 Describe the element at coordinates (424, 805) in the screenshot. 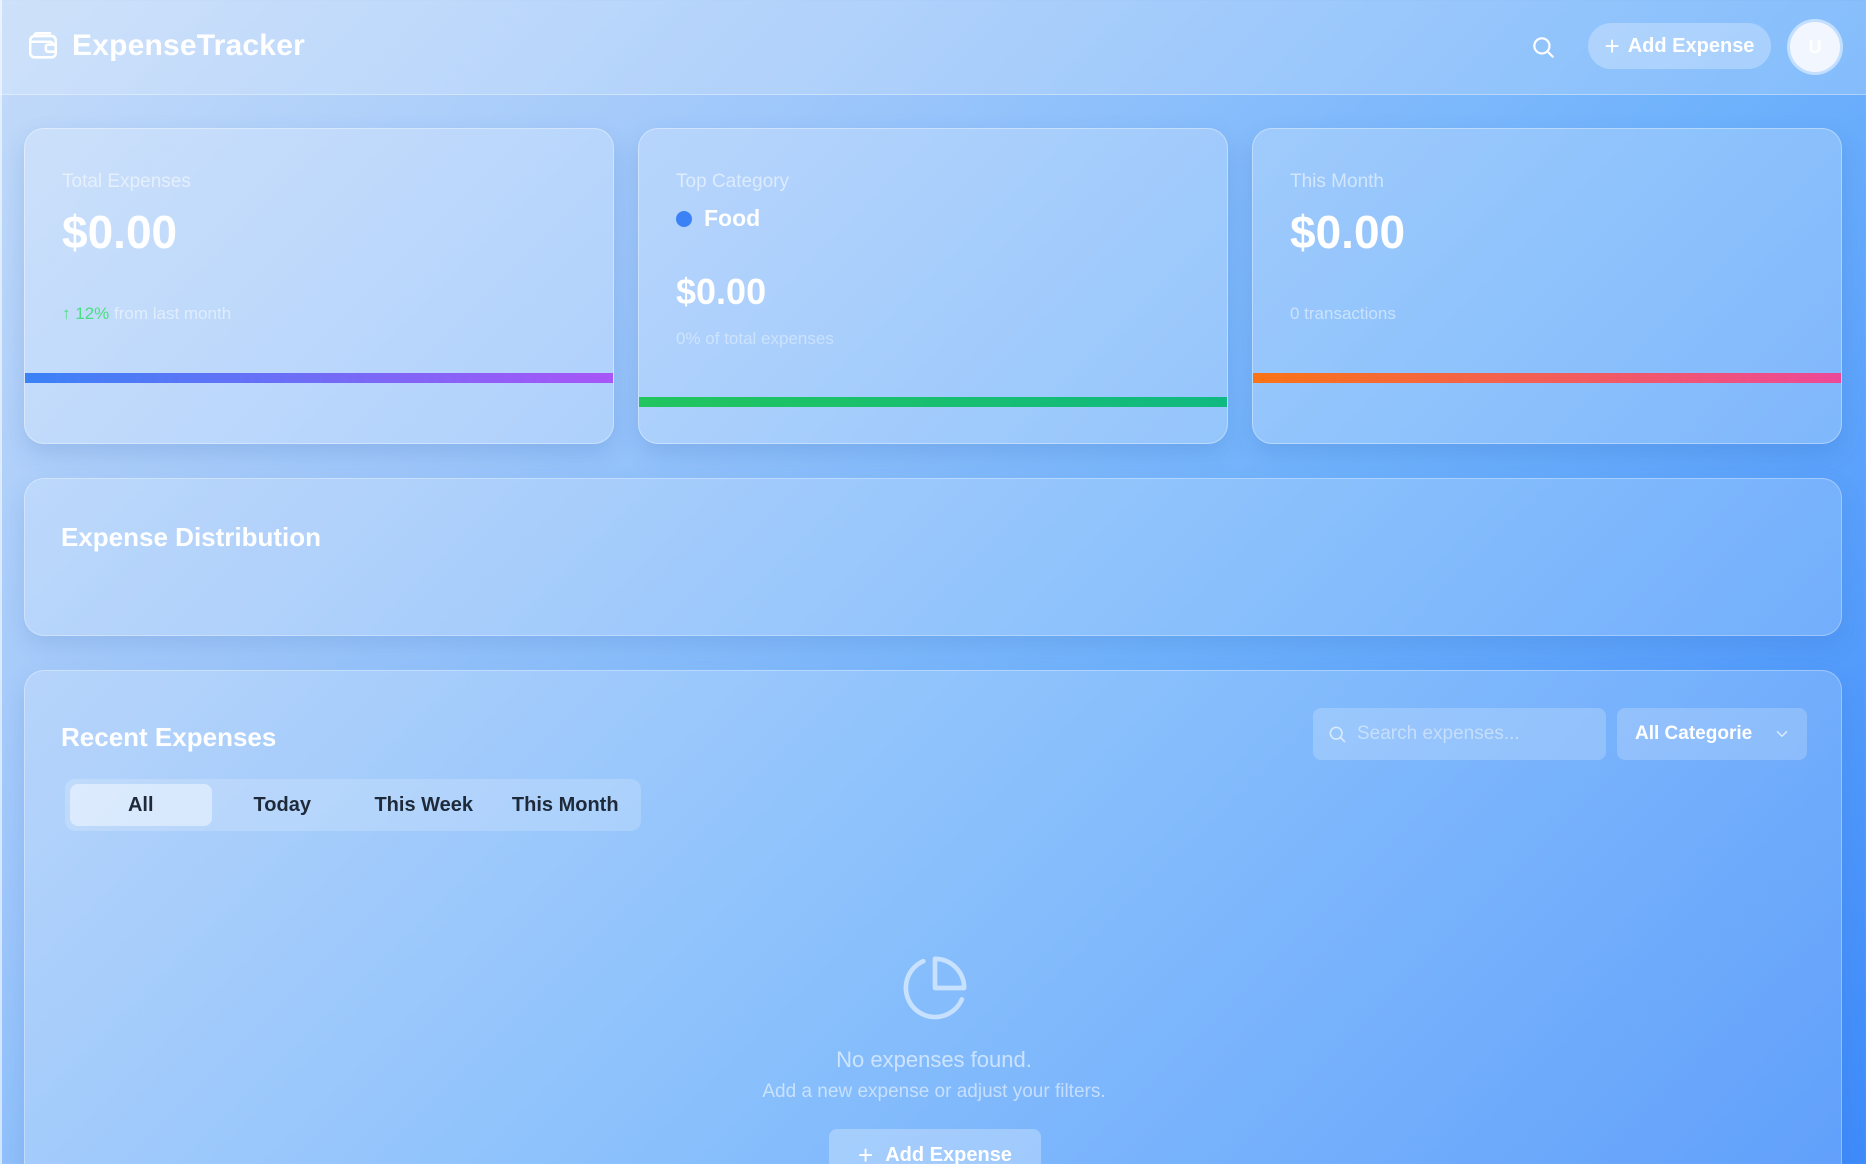

I see `tab-this-week: This Week` at that location.